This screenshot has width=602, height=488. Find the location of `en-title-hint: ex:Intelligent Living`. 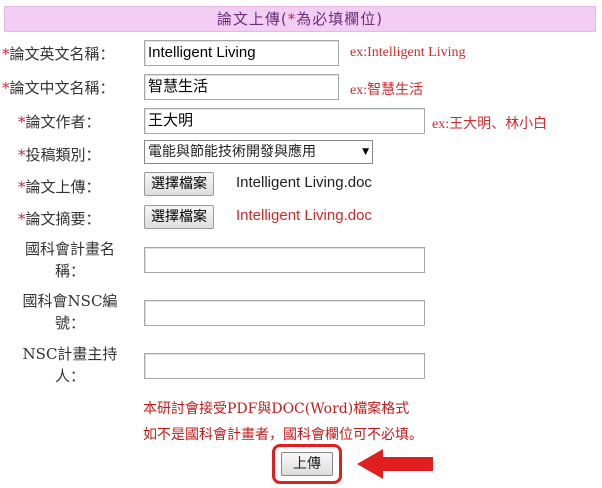

en-title-hint: ex:Intelligent Living is located at coordinates (408, 52).